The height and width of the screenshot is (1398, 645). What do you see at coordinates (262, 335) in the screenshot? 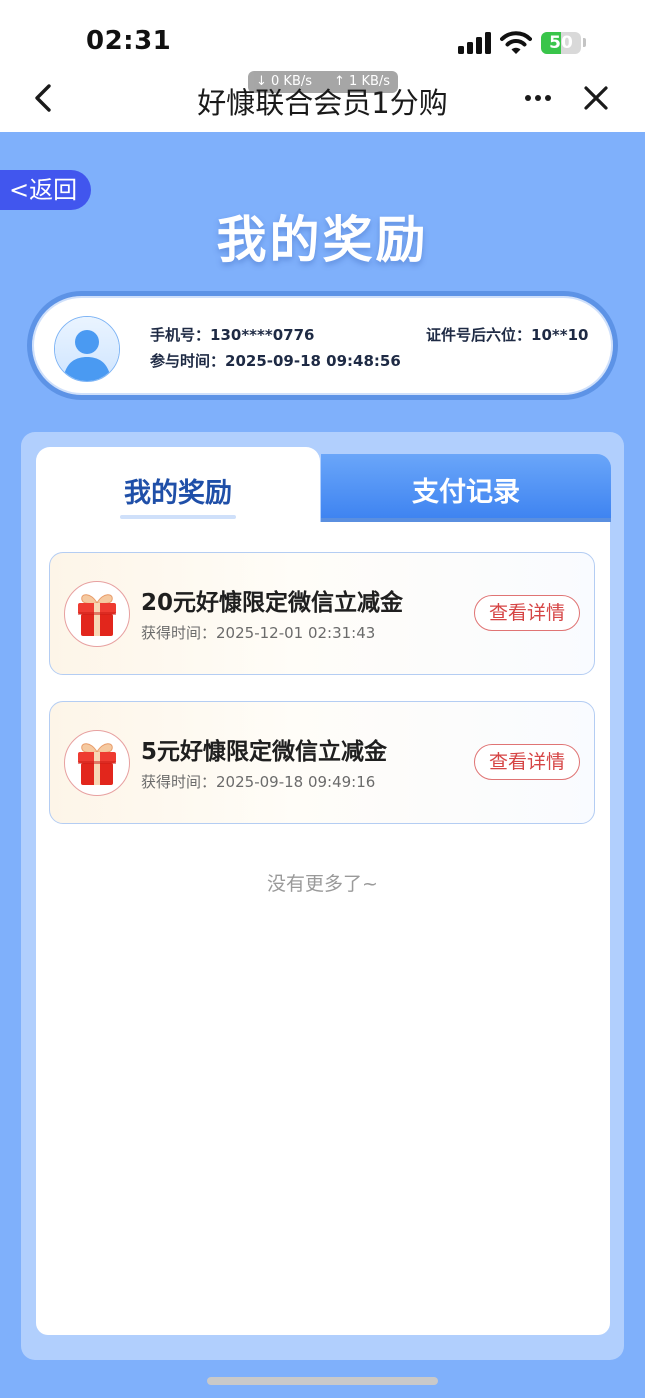
I see `phone-value: 130****0776` at bounding box center [262, 335].